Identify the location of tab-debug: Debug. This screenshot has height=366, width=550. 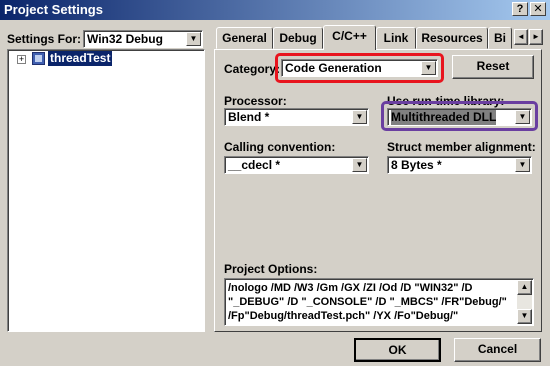
(298, 38).